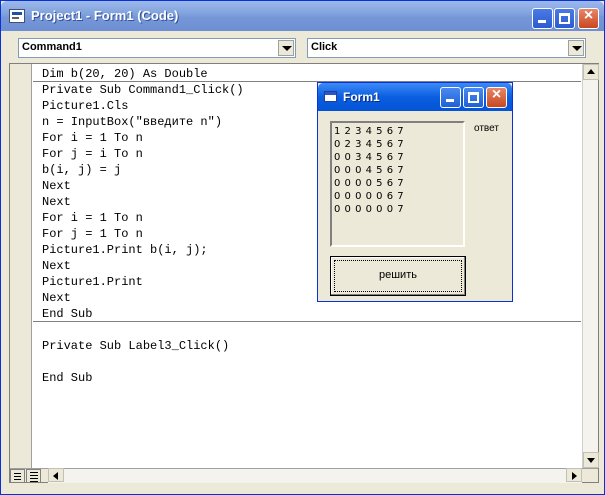 This screenshot has height=495, width=605. I want to click on form1-title-bar: Form1 ×, so click(415, 97).